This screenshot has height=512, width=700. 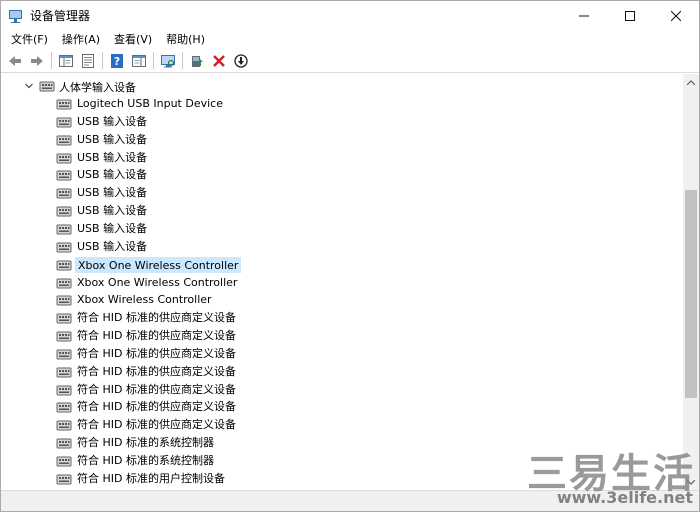 I want to click on scroll-down-button, so click(x=691, y=482).